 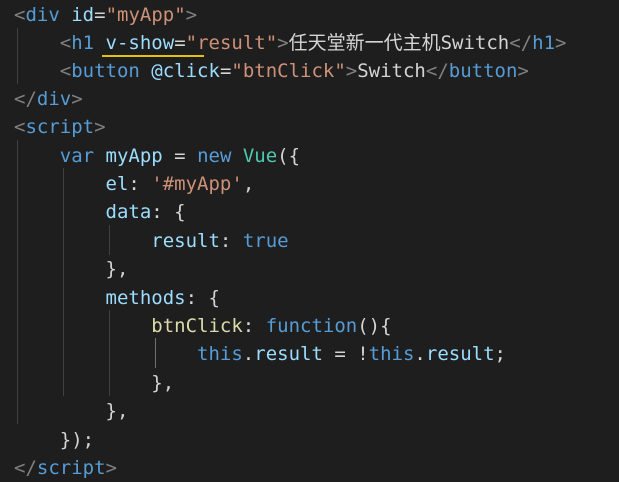 What do you see at coordinates (128, 156) in the screenshot?
I see `token-variable: myApp` at bounding box center [128, 156].